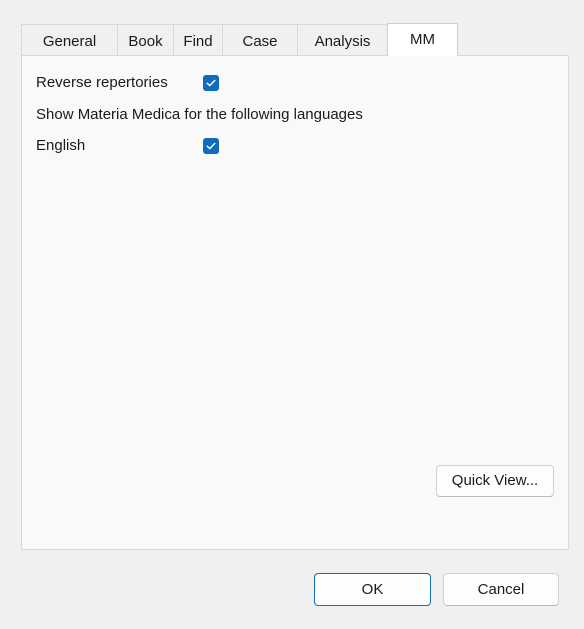 Image resolution: width=584 pixels, height=629 pixels. Describe the element at coordinates (372, 589) in the screenshot. I see `ok-button: OK` at that location.